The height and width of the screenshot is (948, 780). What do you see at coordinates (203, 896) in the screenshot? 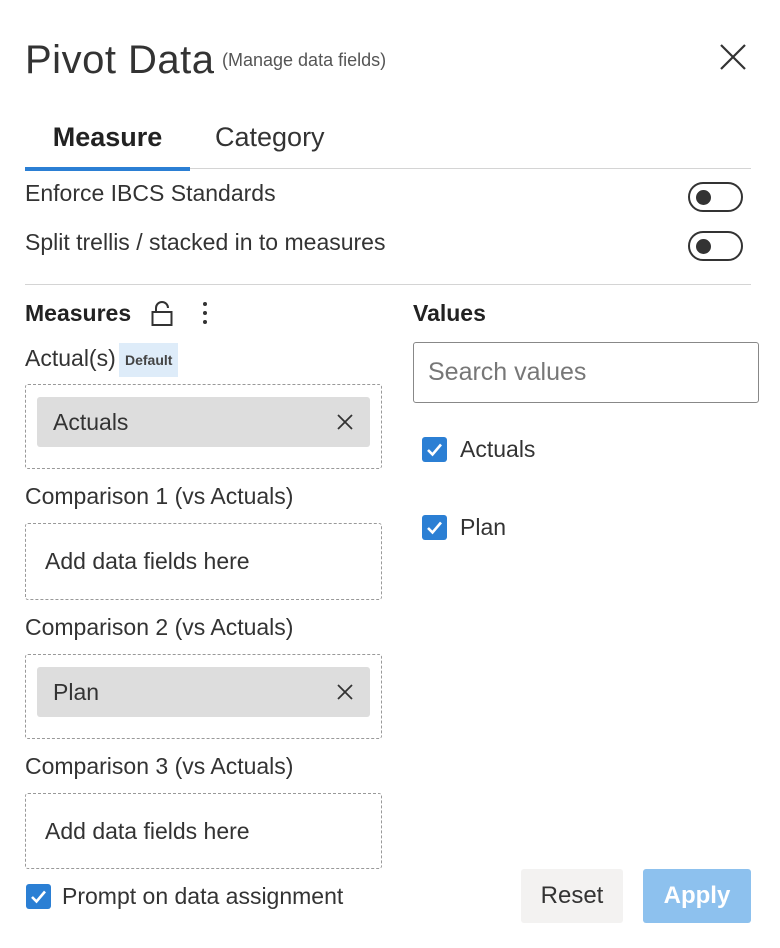
I see `prompt-label: Prompt on data assignment` at bounding box center [203, 896].